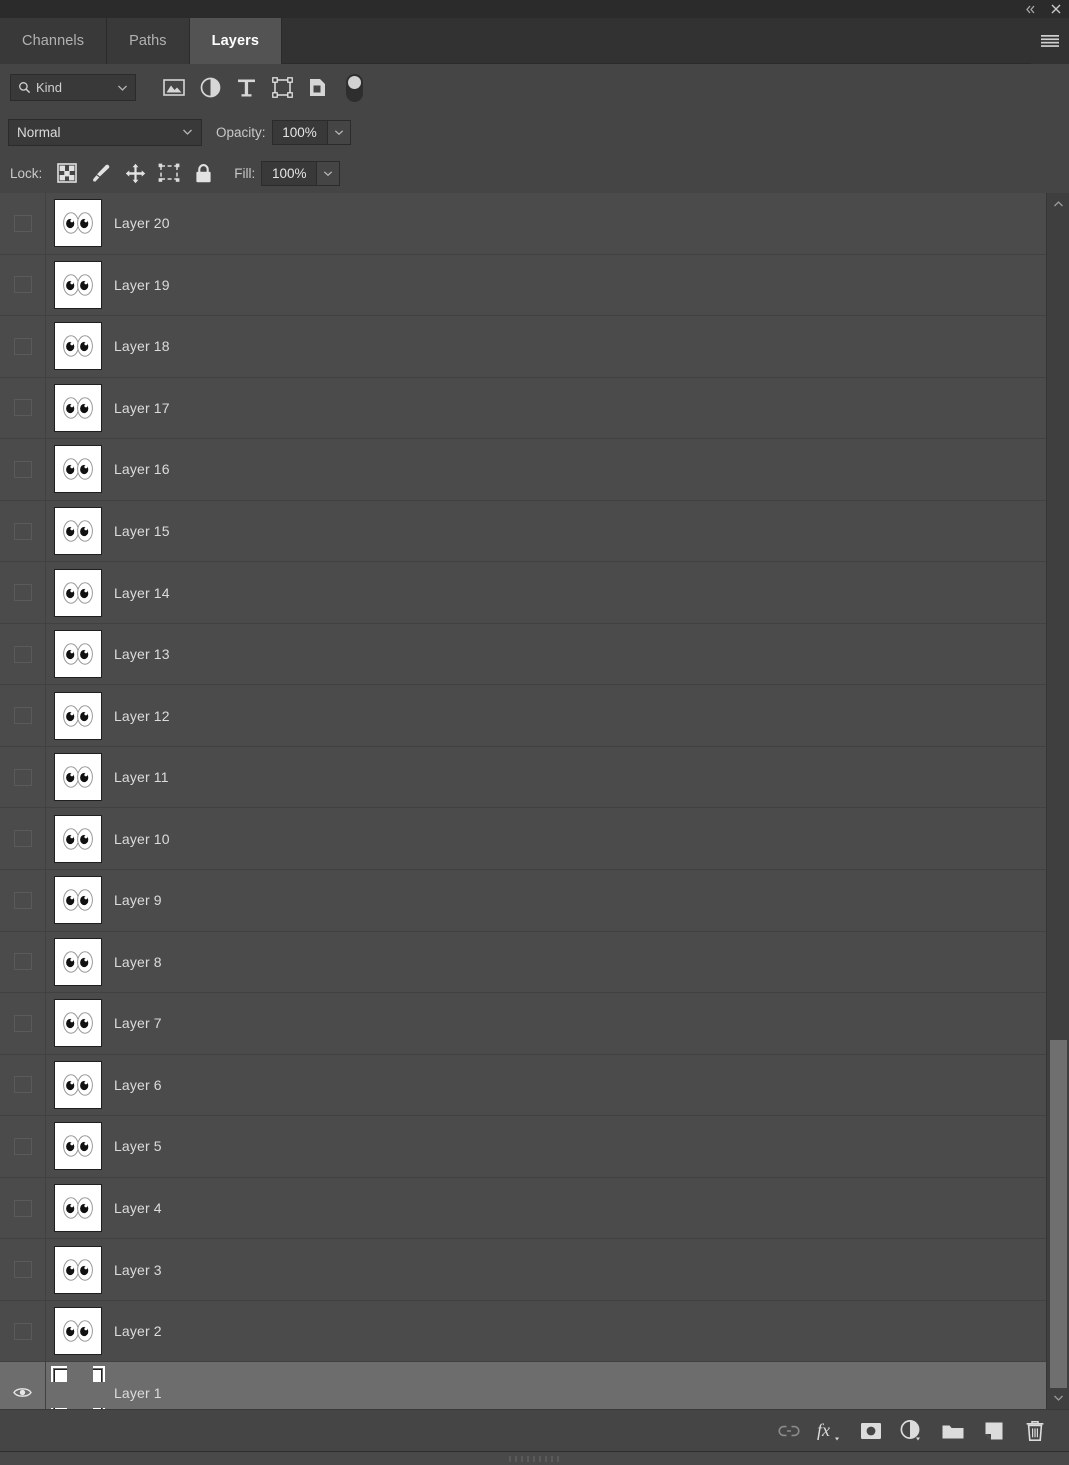 This screenshot has height=1465, width=1069. What do you see at coordinates (138, 1270) in the screenshot?
I see `layer-name: Layer 3` at bounding box center [138, 1270].